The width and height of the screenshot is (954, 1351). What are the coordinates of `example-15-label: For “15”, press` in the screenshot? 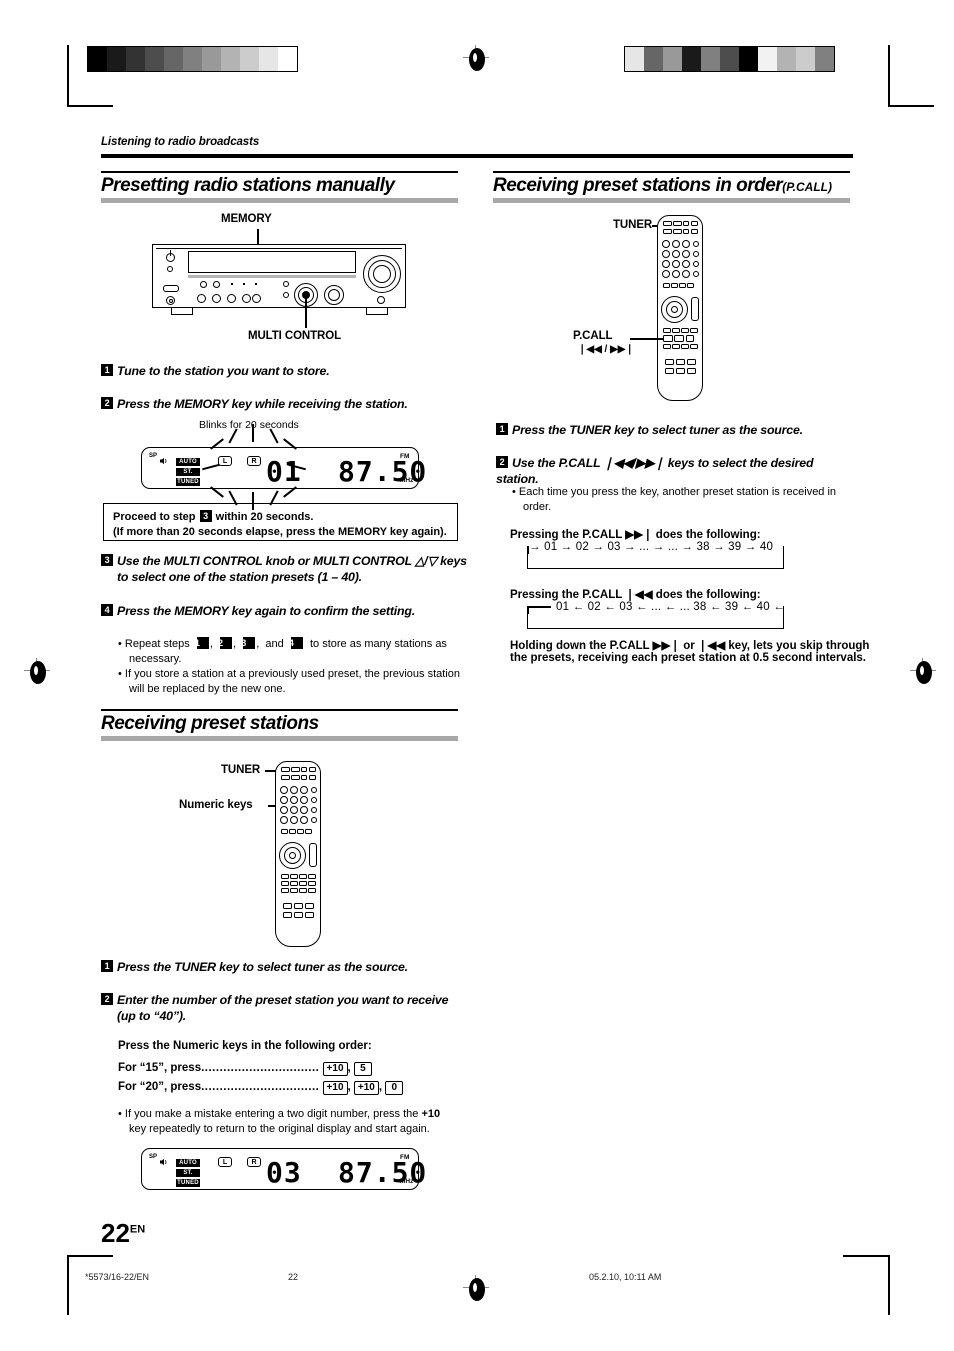 It's located at (160, 1068).